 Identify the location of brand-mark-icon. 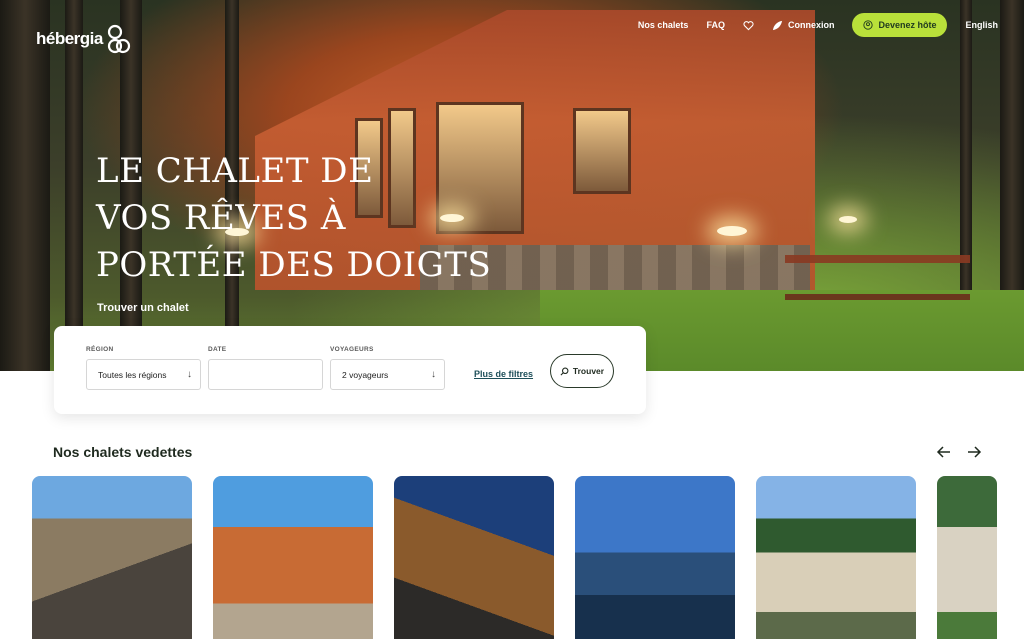
(118, 39).